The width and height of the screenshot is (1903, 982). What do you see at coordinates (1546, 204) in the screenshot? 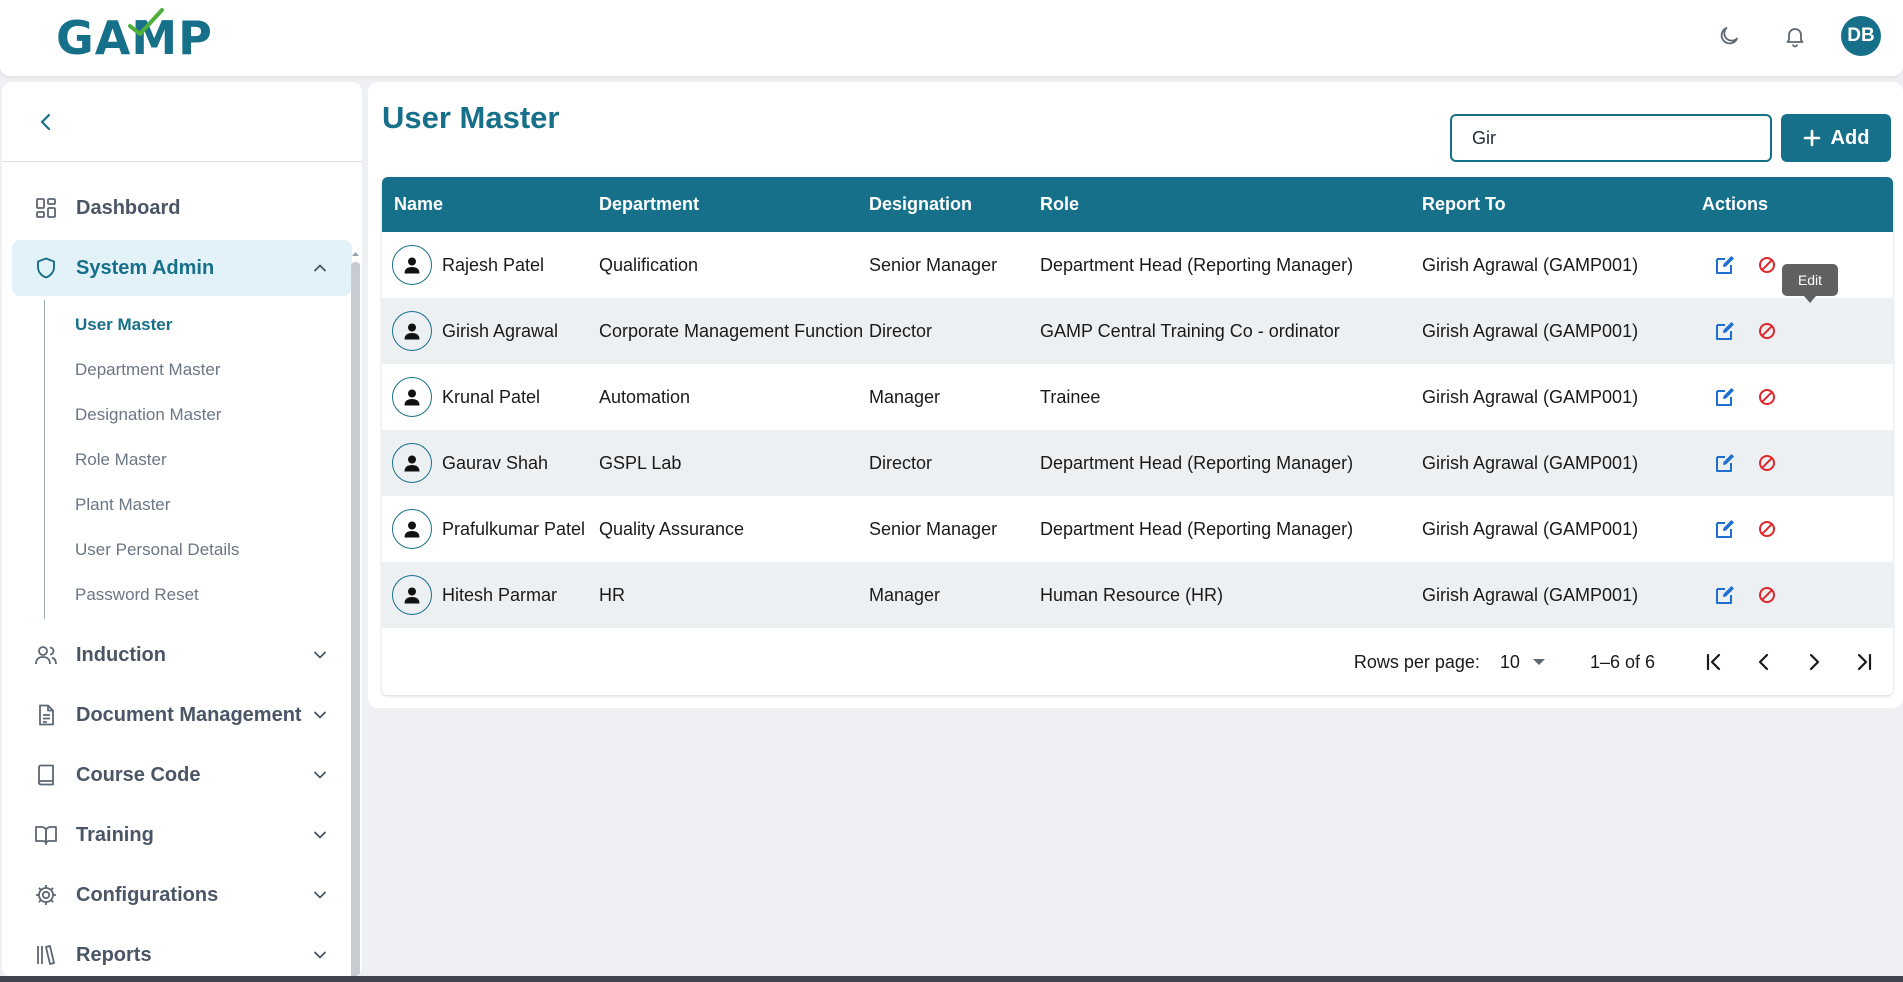
I see `column-header-report-to: Report To` at bounding box center [1546, 204].